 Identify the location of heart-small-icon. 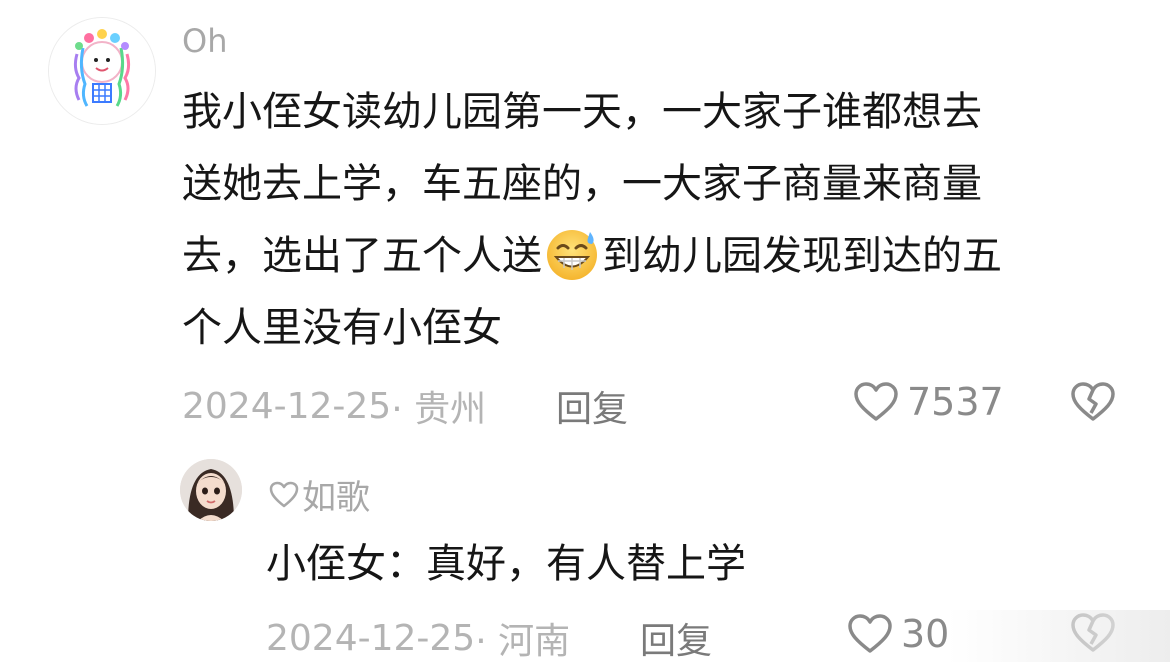
(284, 494).